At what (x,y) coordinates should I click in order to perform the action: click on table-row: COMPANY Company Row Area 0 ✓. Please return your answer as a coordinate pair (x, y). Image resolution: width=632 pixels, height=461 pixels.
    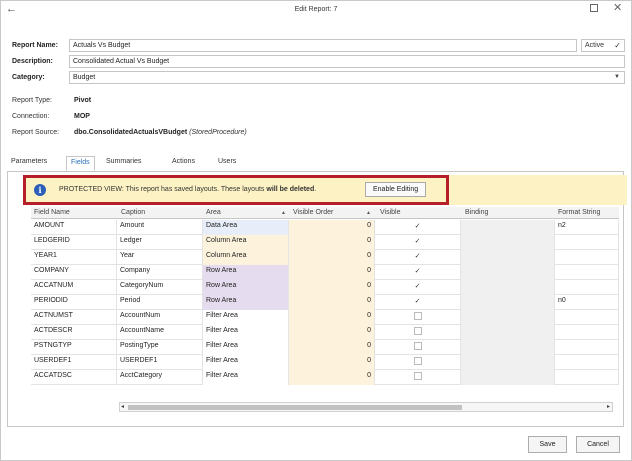
    Looking at the image, I should click on (325, 272).